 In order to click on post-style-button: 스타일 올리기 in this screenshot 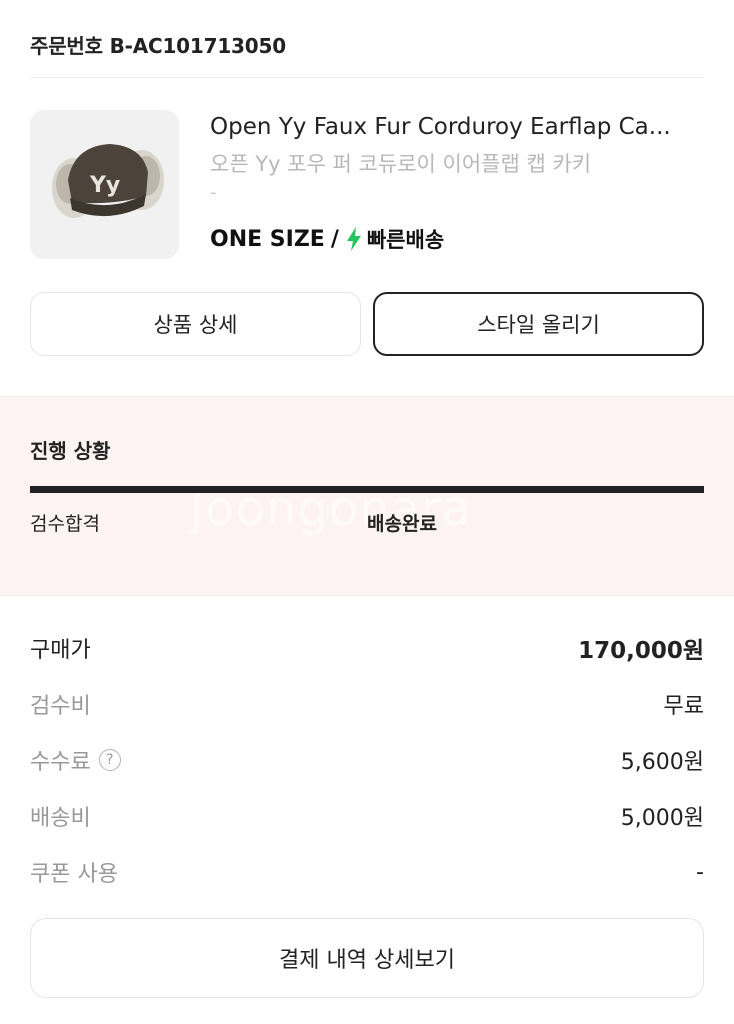, I will do `click(538, 324)`.